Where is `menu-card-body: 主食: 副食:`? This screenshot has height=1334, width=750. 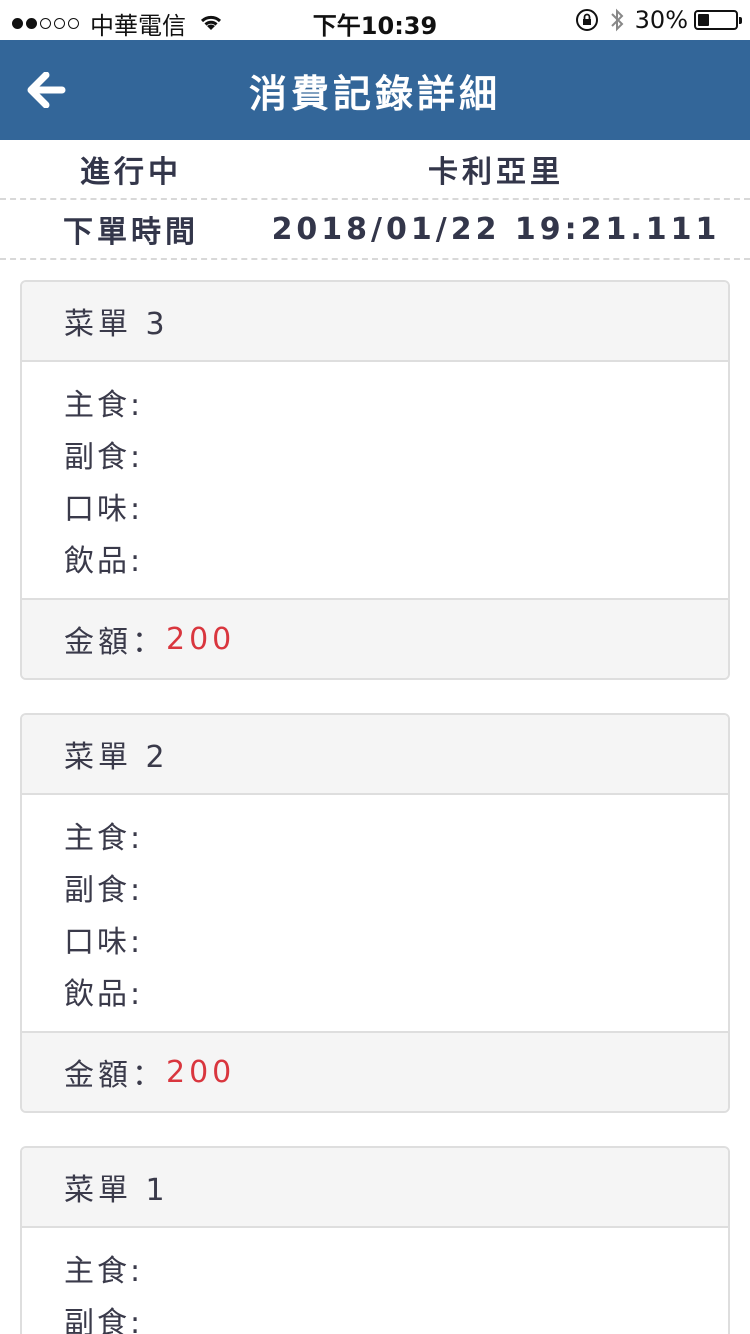 menu-card-body: 主食: 副食: is located at coordinates (375, 1281).